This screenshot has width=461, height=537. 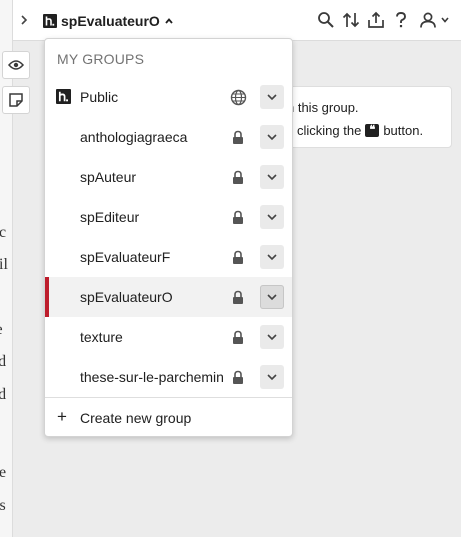 I want to click on group-name: anthologiagraeca, so click(x=134, y=137).